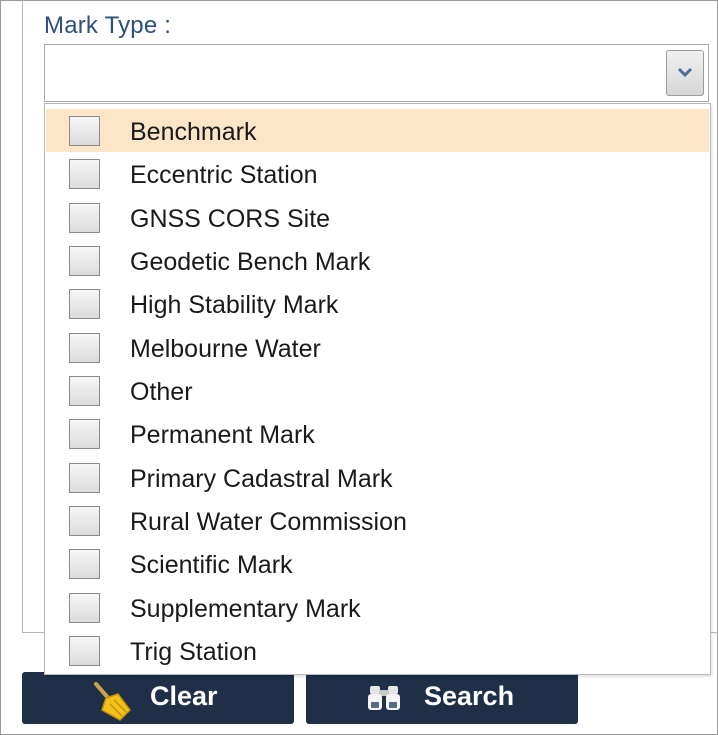 The width and height of the screenshot is (718, 735). What do you see at coordinates (193, 652) in the screenshot?
I see `option-label: Trig Station` at bounding box center [193, 652].